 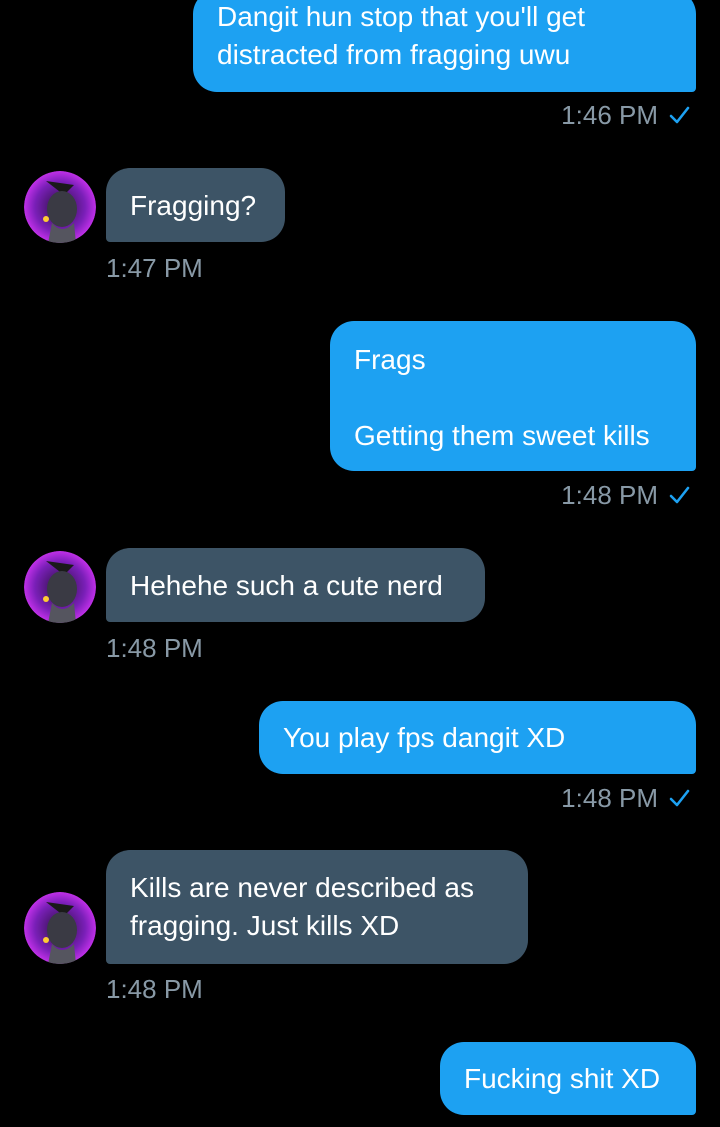 What do you see at coordinates (568, 1078) in the screenshot?
I see `message-bubble-outgoing: Fucking shit XD` at bounding box center [568, 1078].